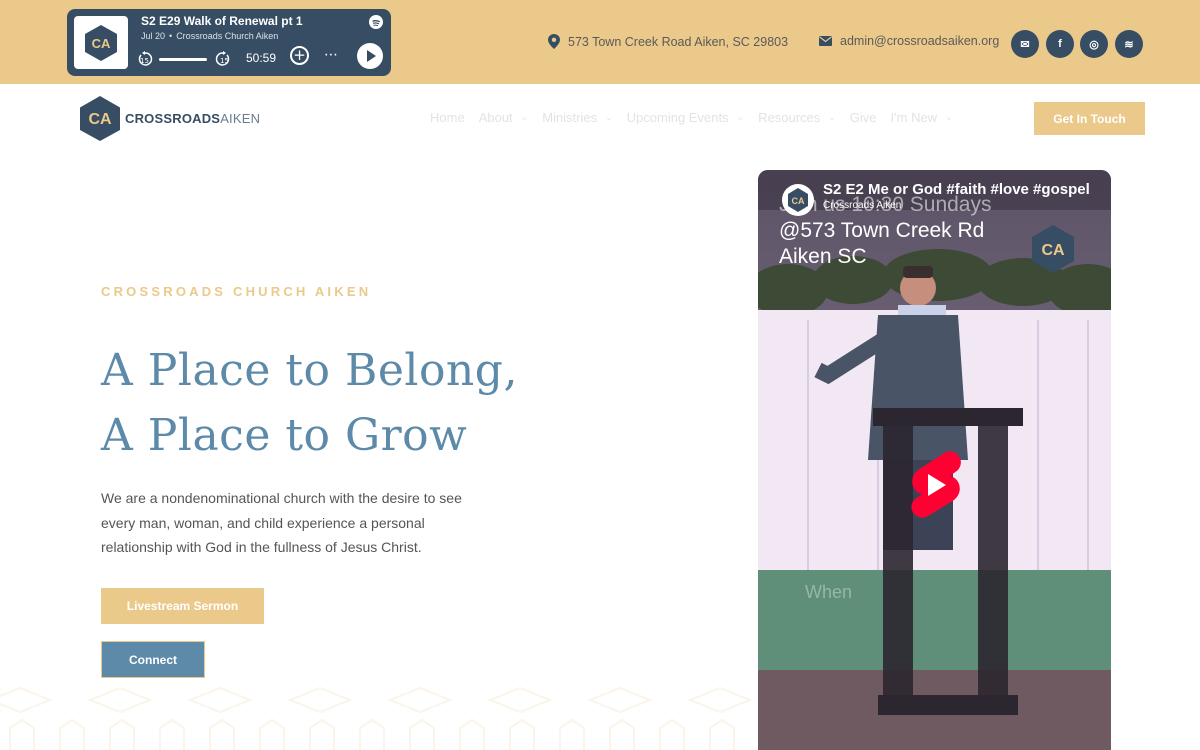 The width and height of the screenshot is (1200, 750). What do you see at coordinates (376, 718) in the screenshot?
I see `decorative-pattern` at bounding box center [376, 718].